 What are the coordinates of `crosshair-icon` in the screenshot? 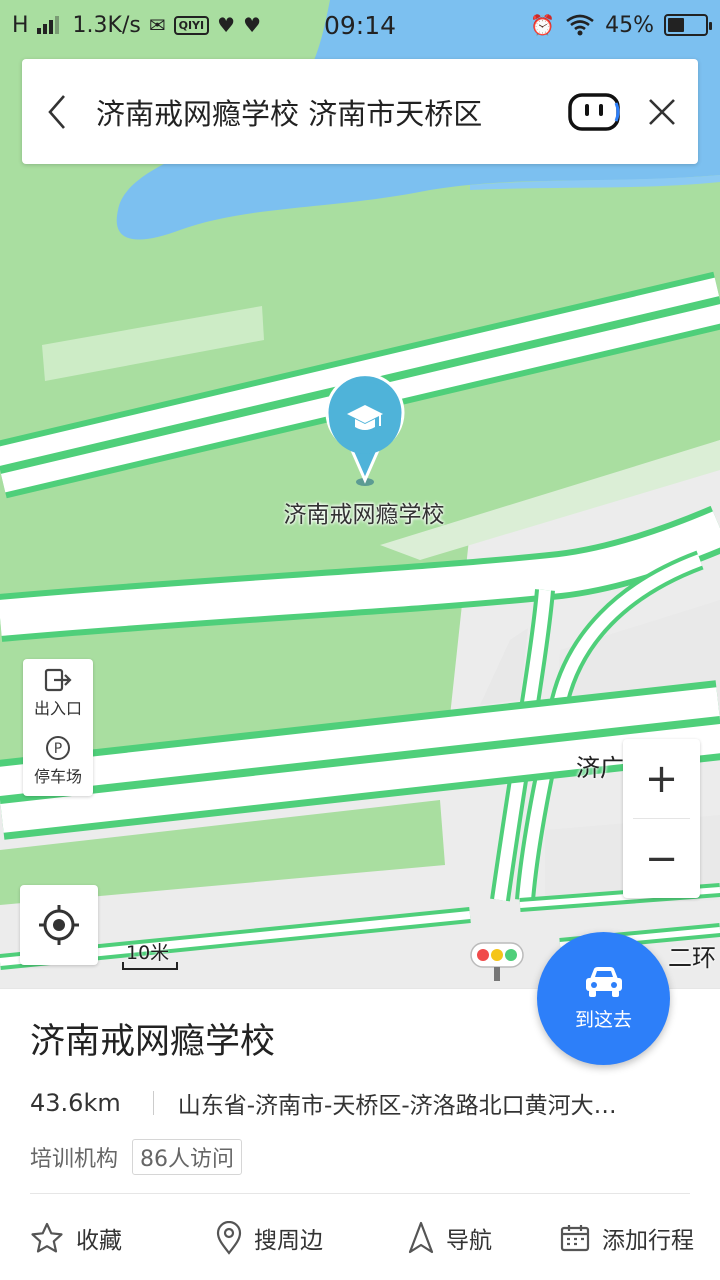 It's located at (59, 925).